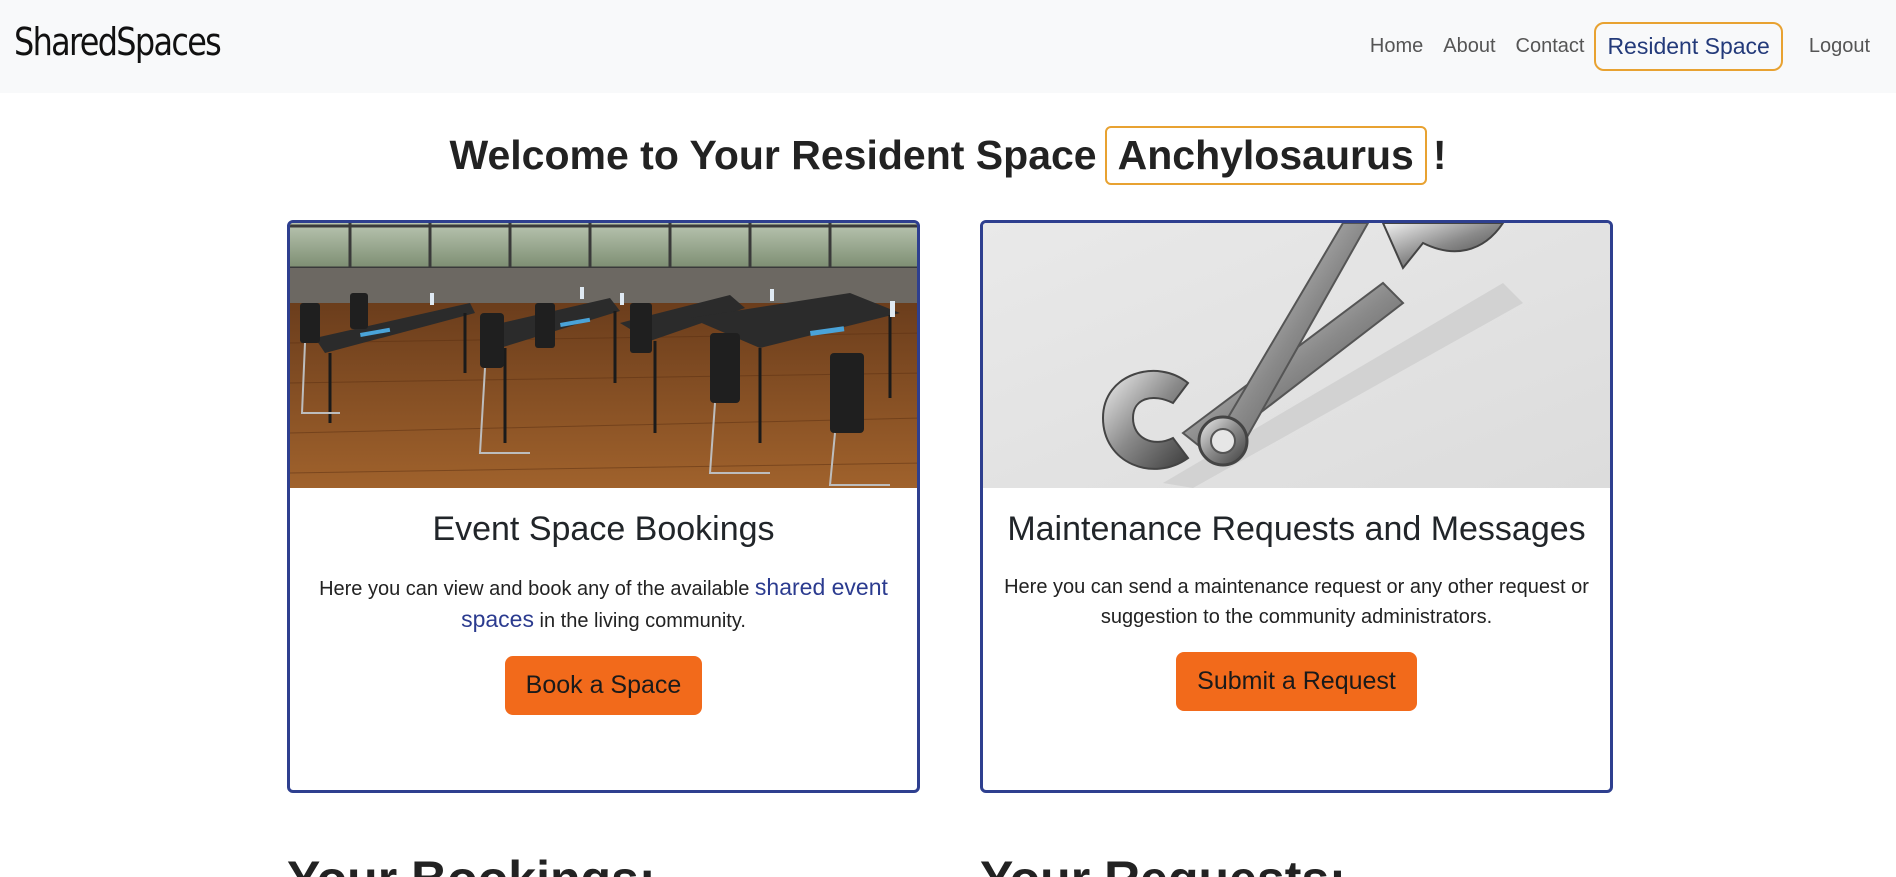 The width and height of the screenshot is (1896, 877). Describe the element at coordinates (603, 685) in the screenshot. I see `book-space-button: Book a Space` at that location.